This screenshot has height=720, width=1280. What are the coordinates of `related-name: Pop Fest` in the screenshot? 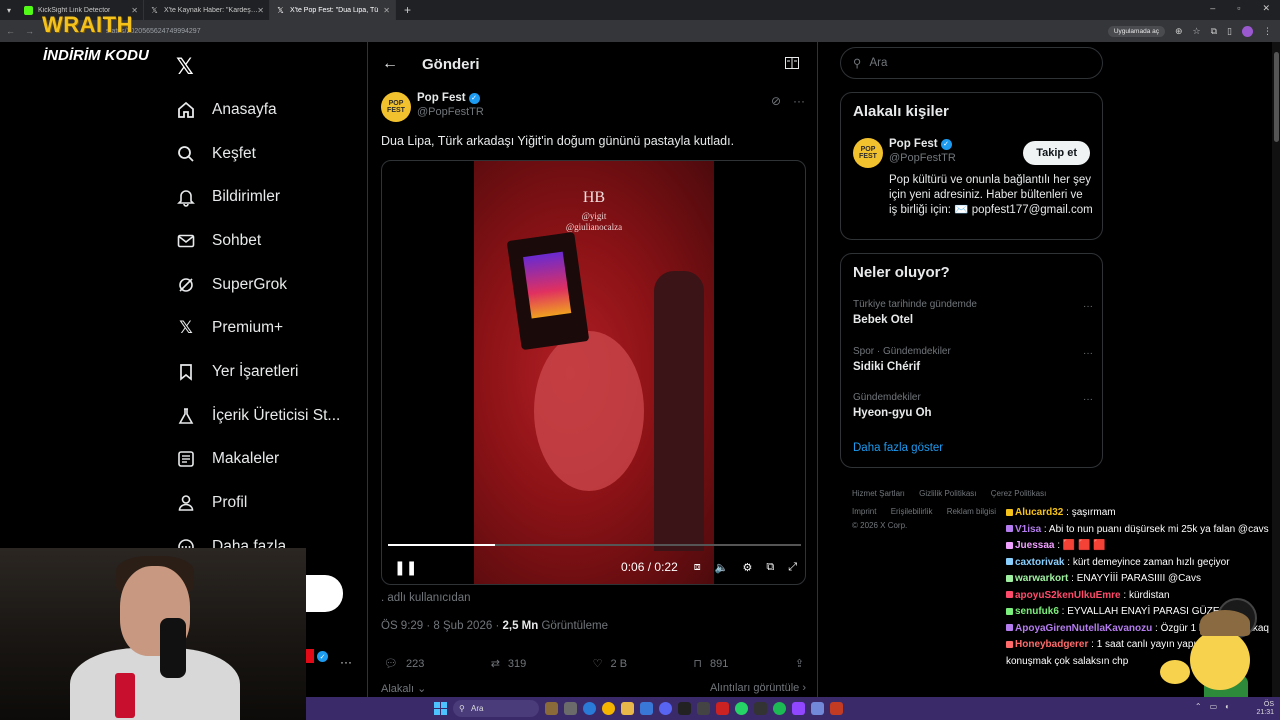 It's located at (913, 144).